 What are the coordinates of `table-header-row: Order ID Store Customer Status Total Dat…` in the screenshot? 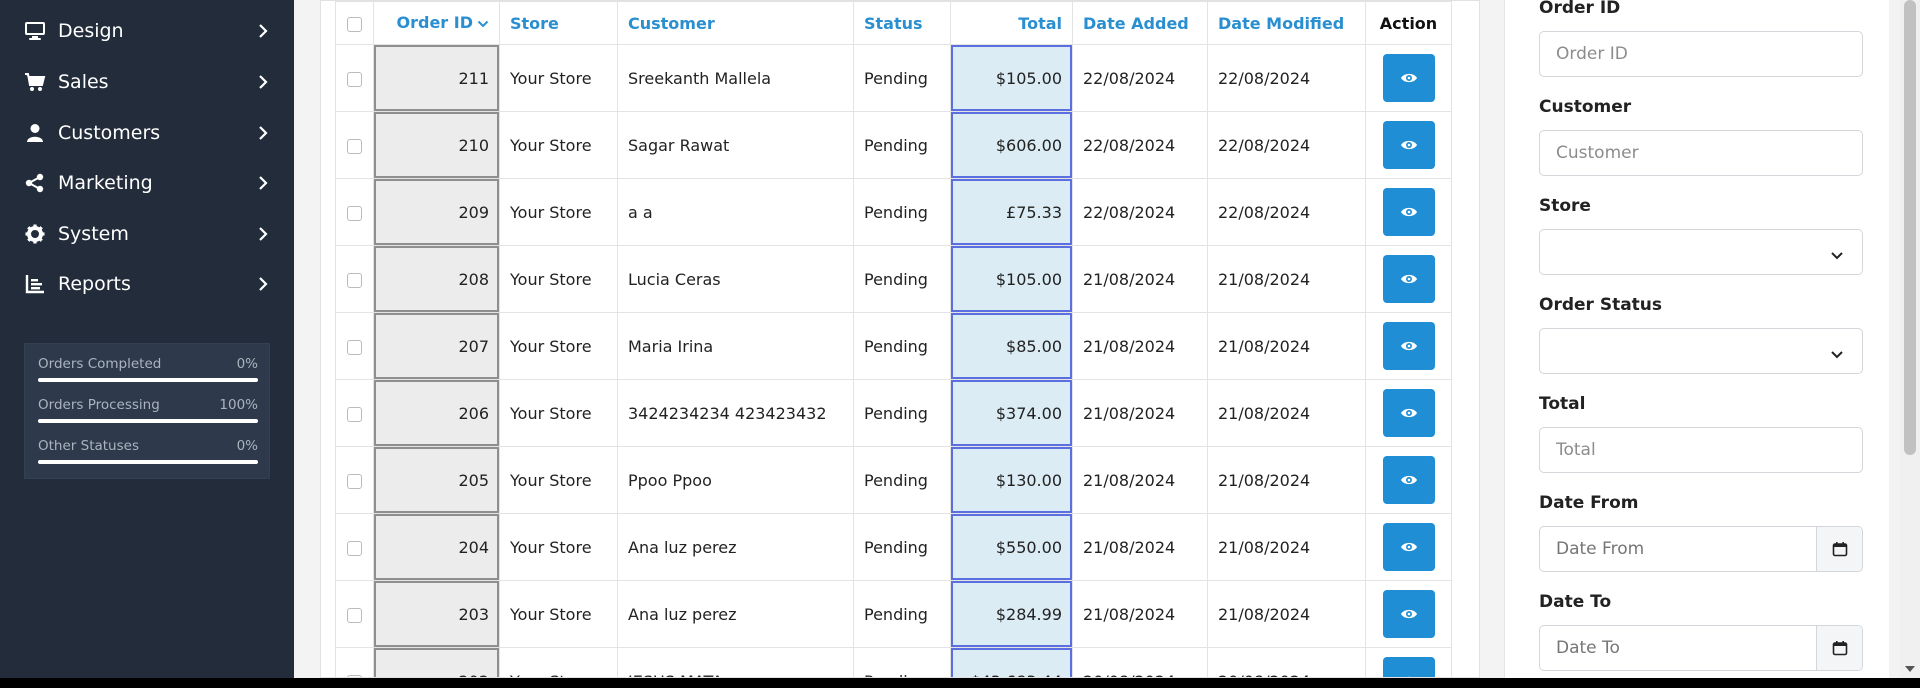 It's located at (893, 23).